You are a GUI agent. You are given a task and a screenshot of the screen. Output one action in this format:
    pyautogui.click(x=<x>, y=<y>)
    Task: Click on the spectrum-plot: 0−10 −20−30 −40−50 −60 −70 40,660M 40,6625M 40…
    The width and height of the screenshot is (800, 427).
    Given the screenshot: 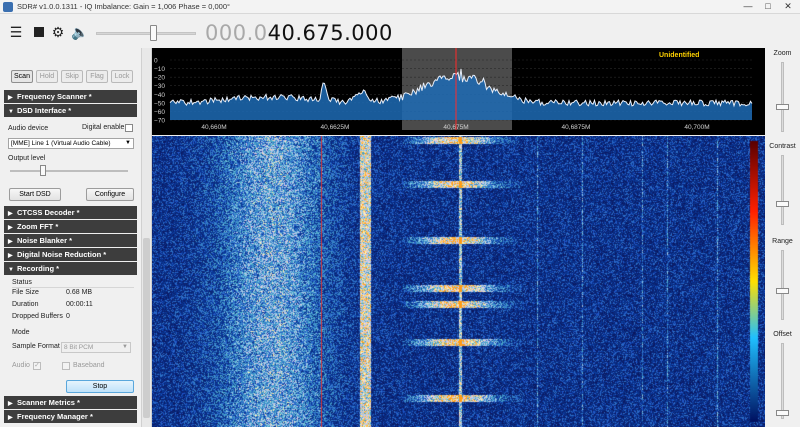 What is the action you would take?
    pyautogui.click(x=453, y=89)
    